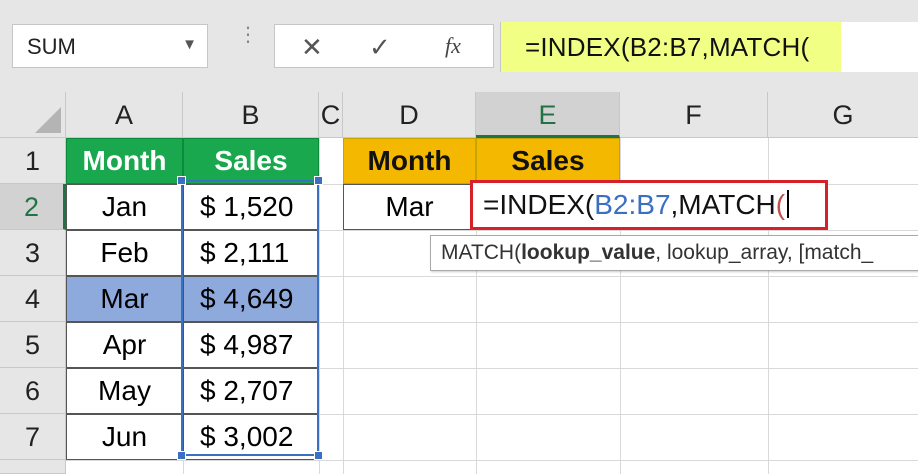 This screenshot has height=474, width=918. I want to click on column-header-f: F, so click(694, 115).